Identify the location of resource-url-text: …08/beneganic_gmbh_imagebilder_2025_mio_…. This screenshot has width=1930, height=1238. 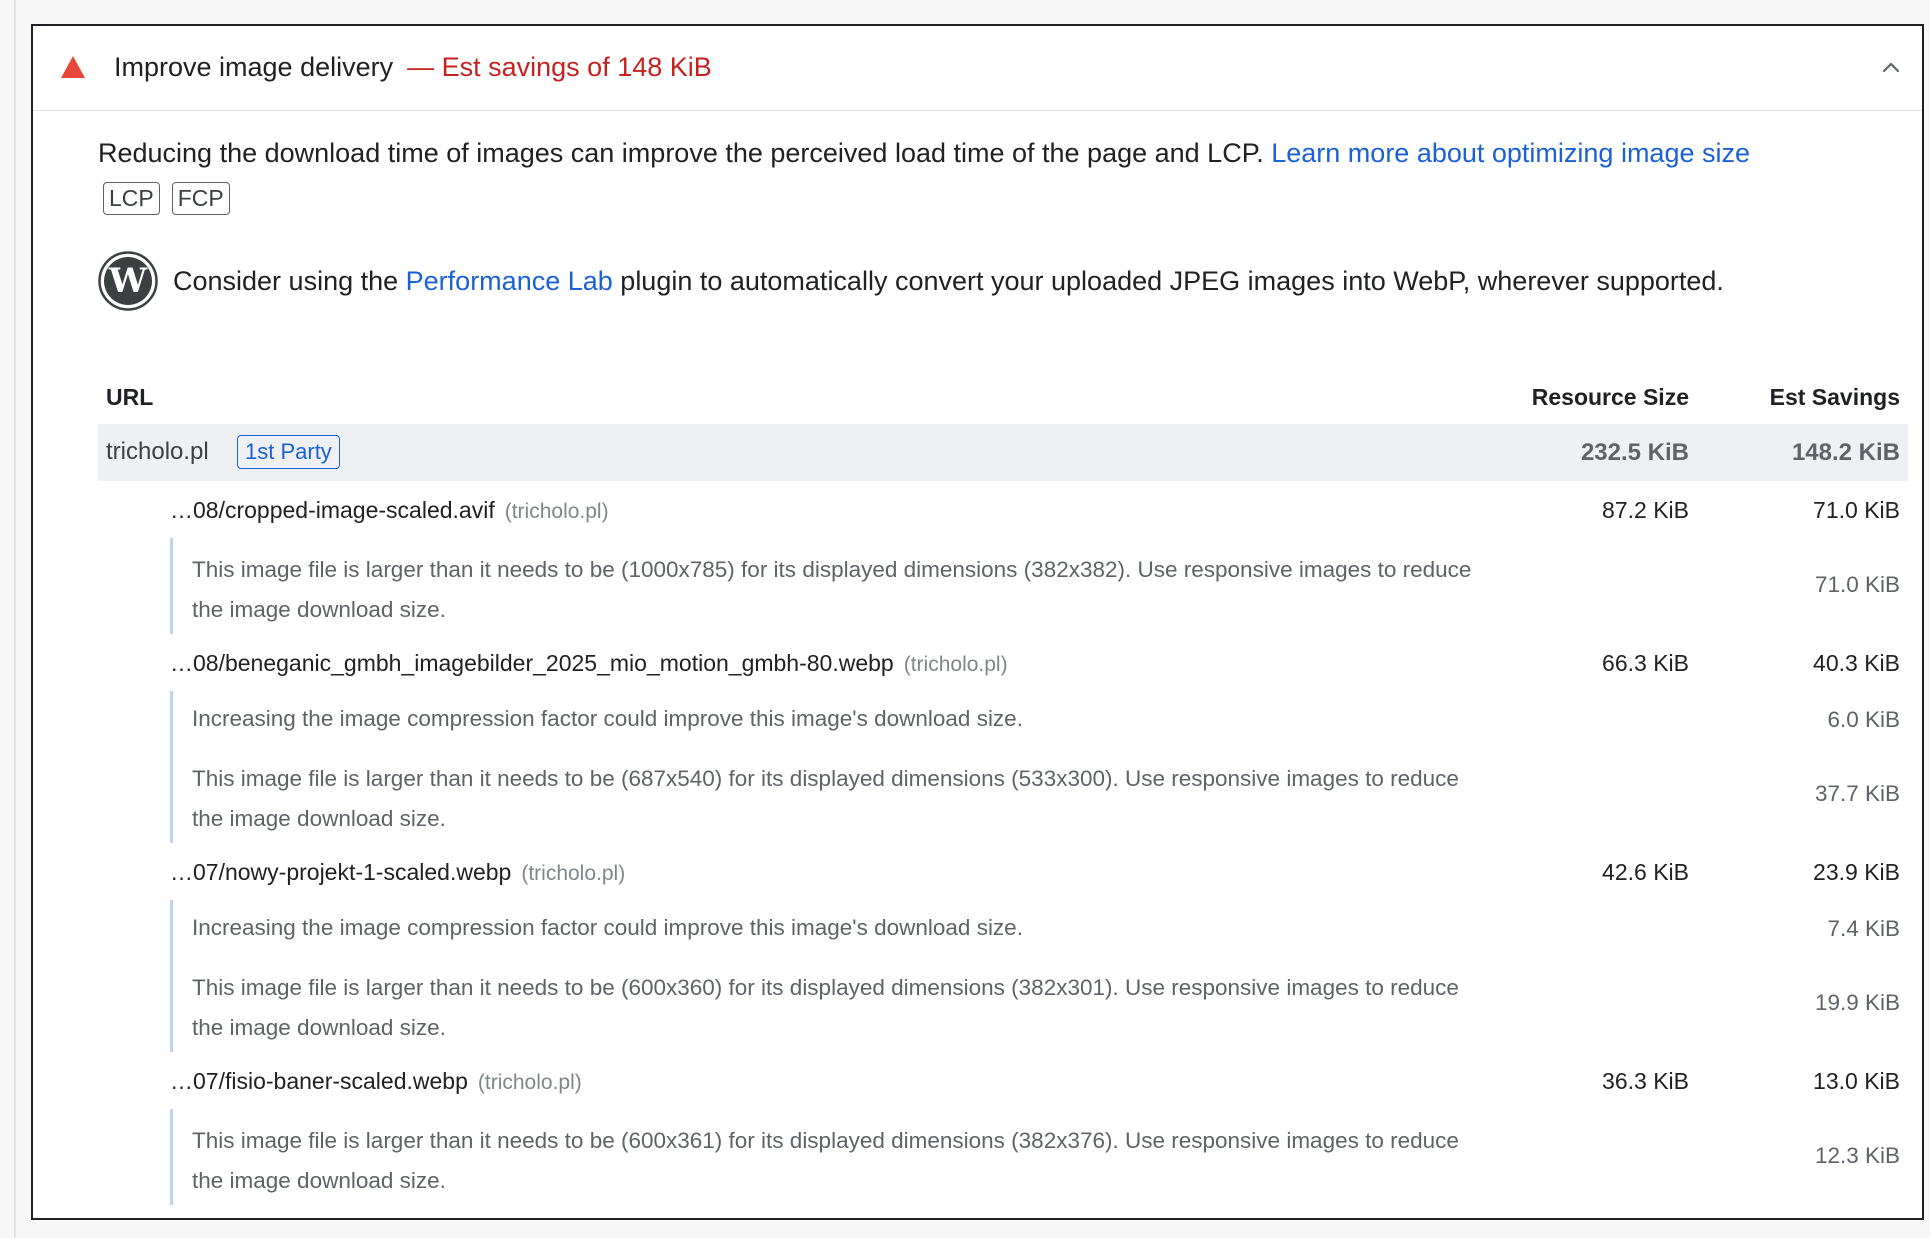
(532, 663).